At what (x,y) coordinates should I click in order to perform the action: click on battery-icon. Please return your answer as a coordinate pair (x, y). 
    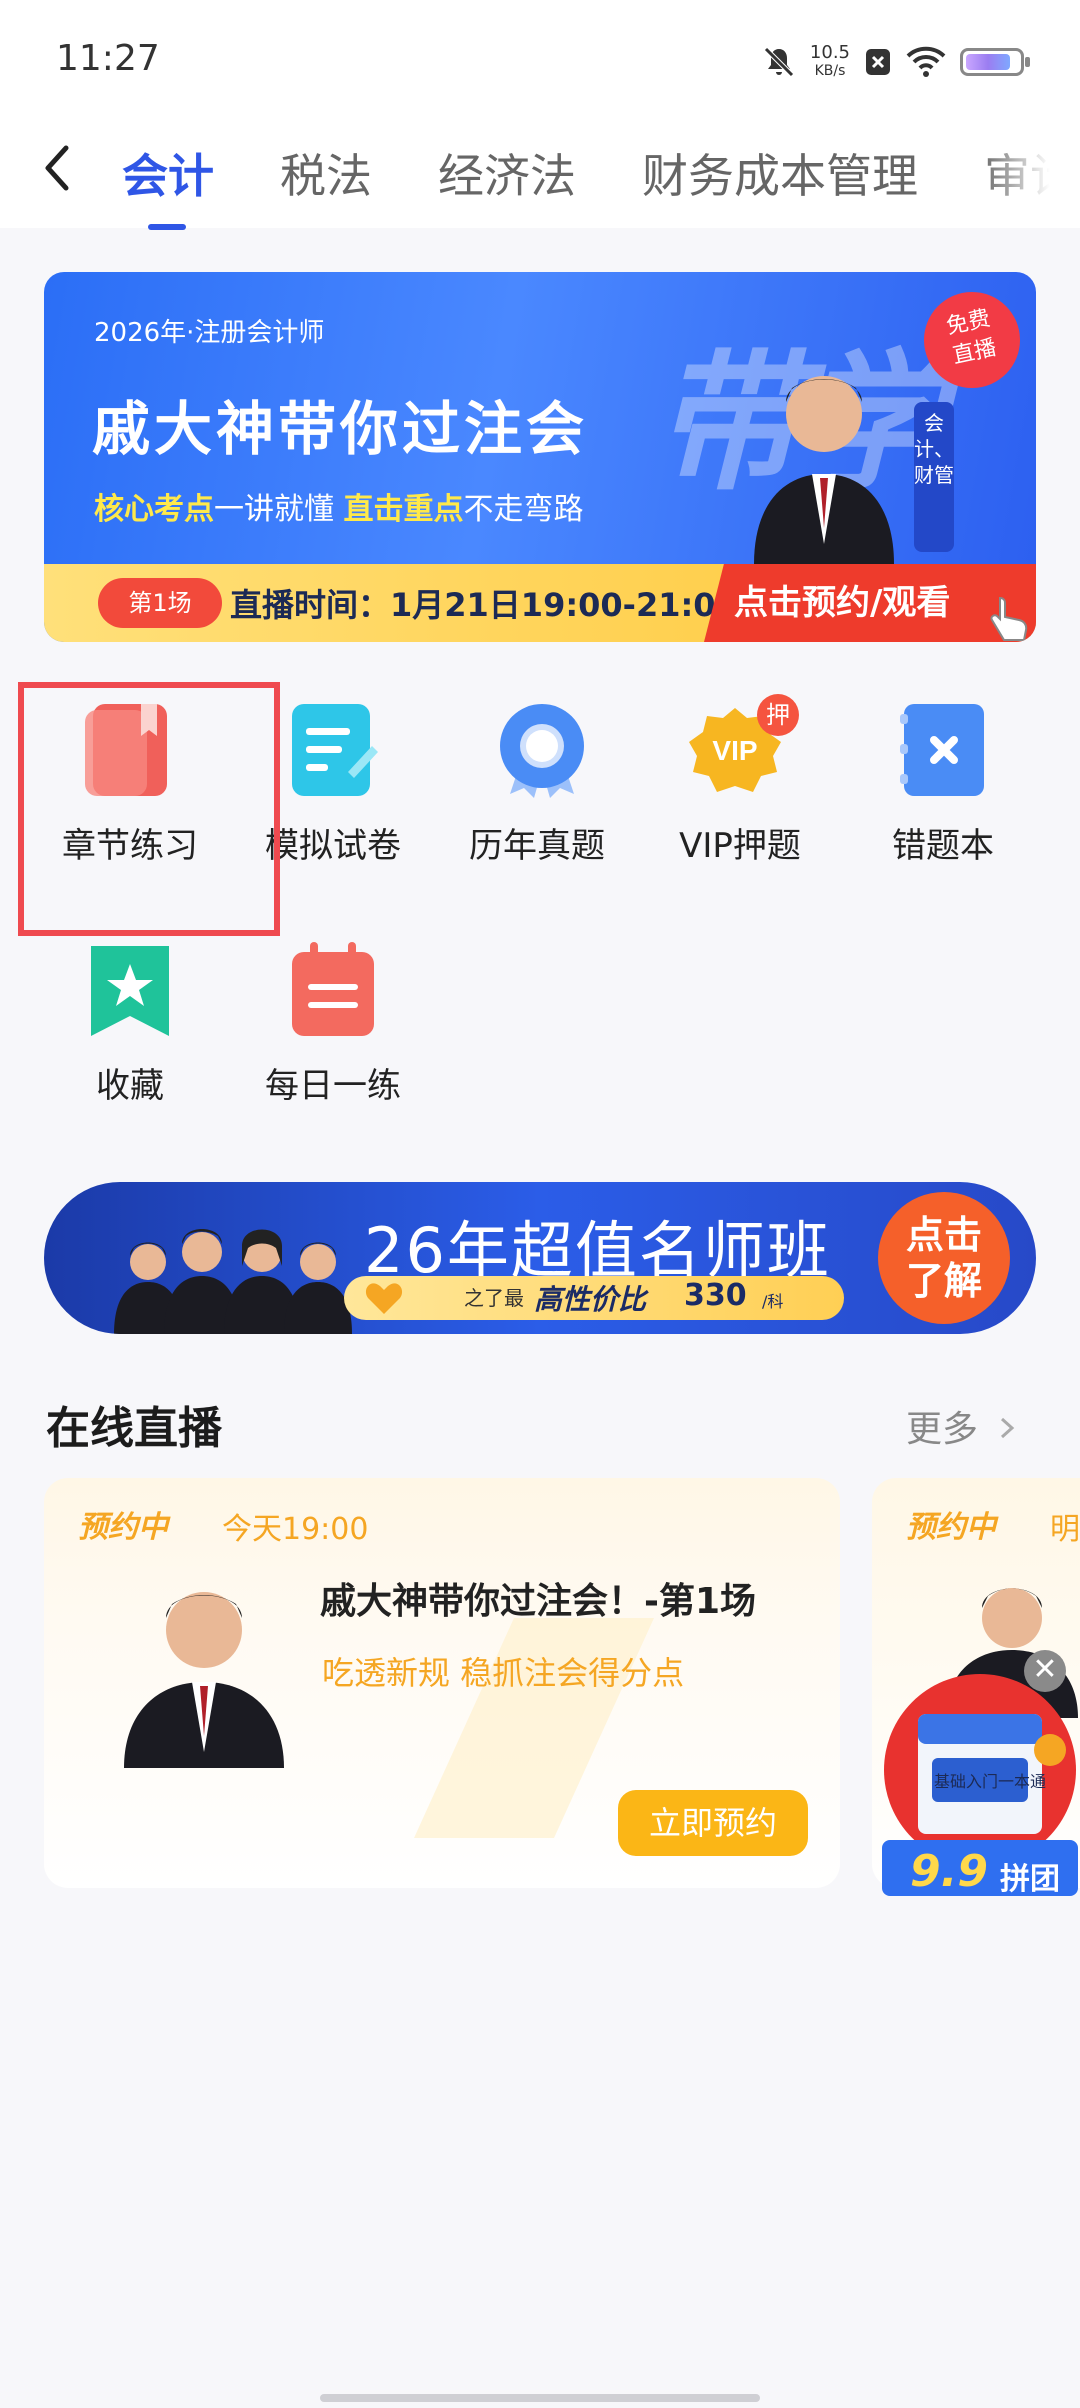
    Looking at the image, I should click on (995, 62).